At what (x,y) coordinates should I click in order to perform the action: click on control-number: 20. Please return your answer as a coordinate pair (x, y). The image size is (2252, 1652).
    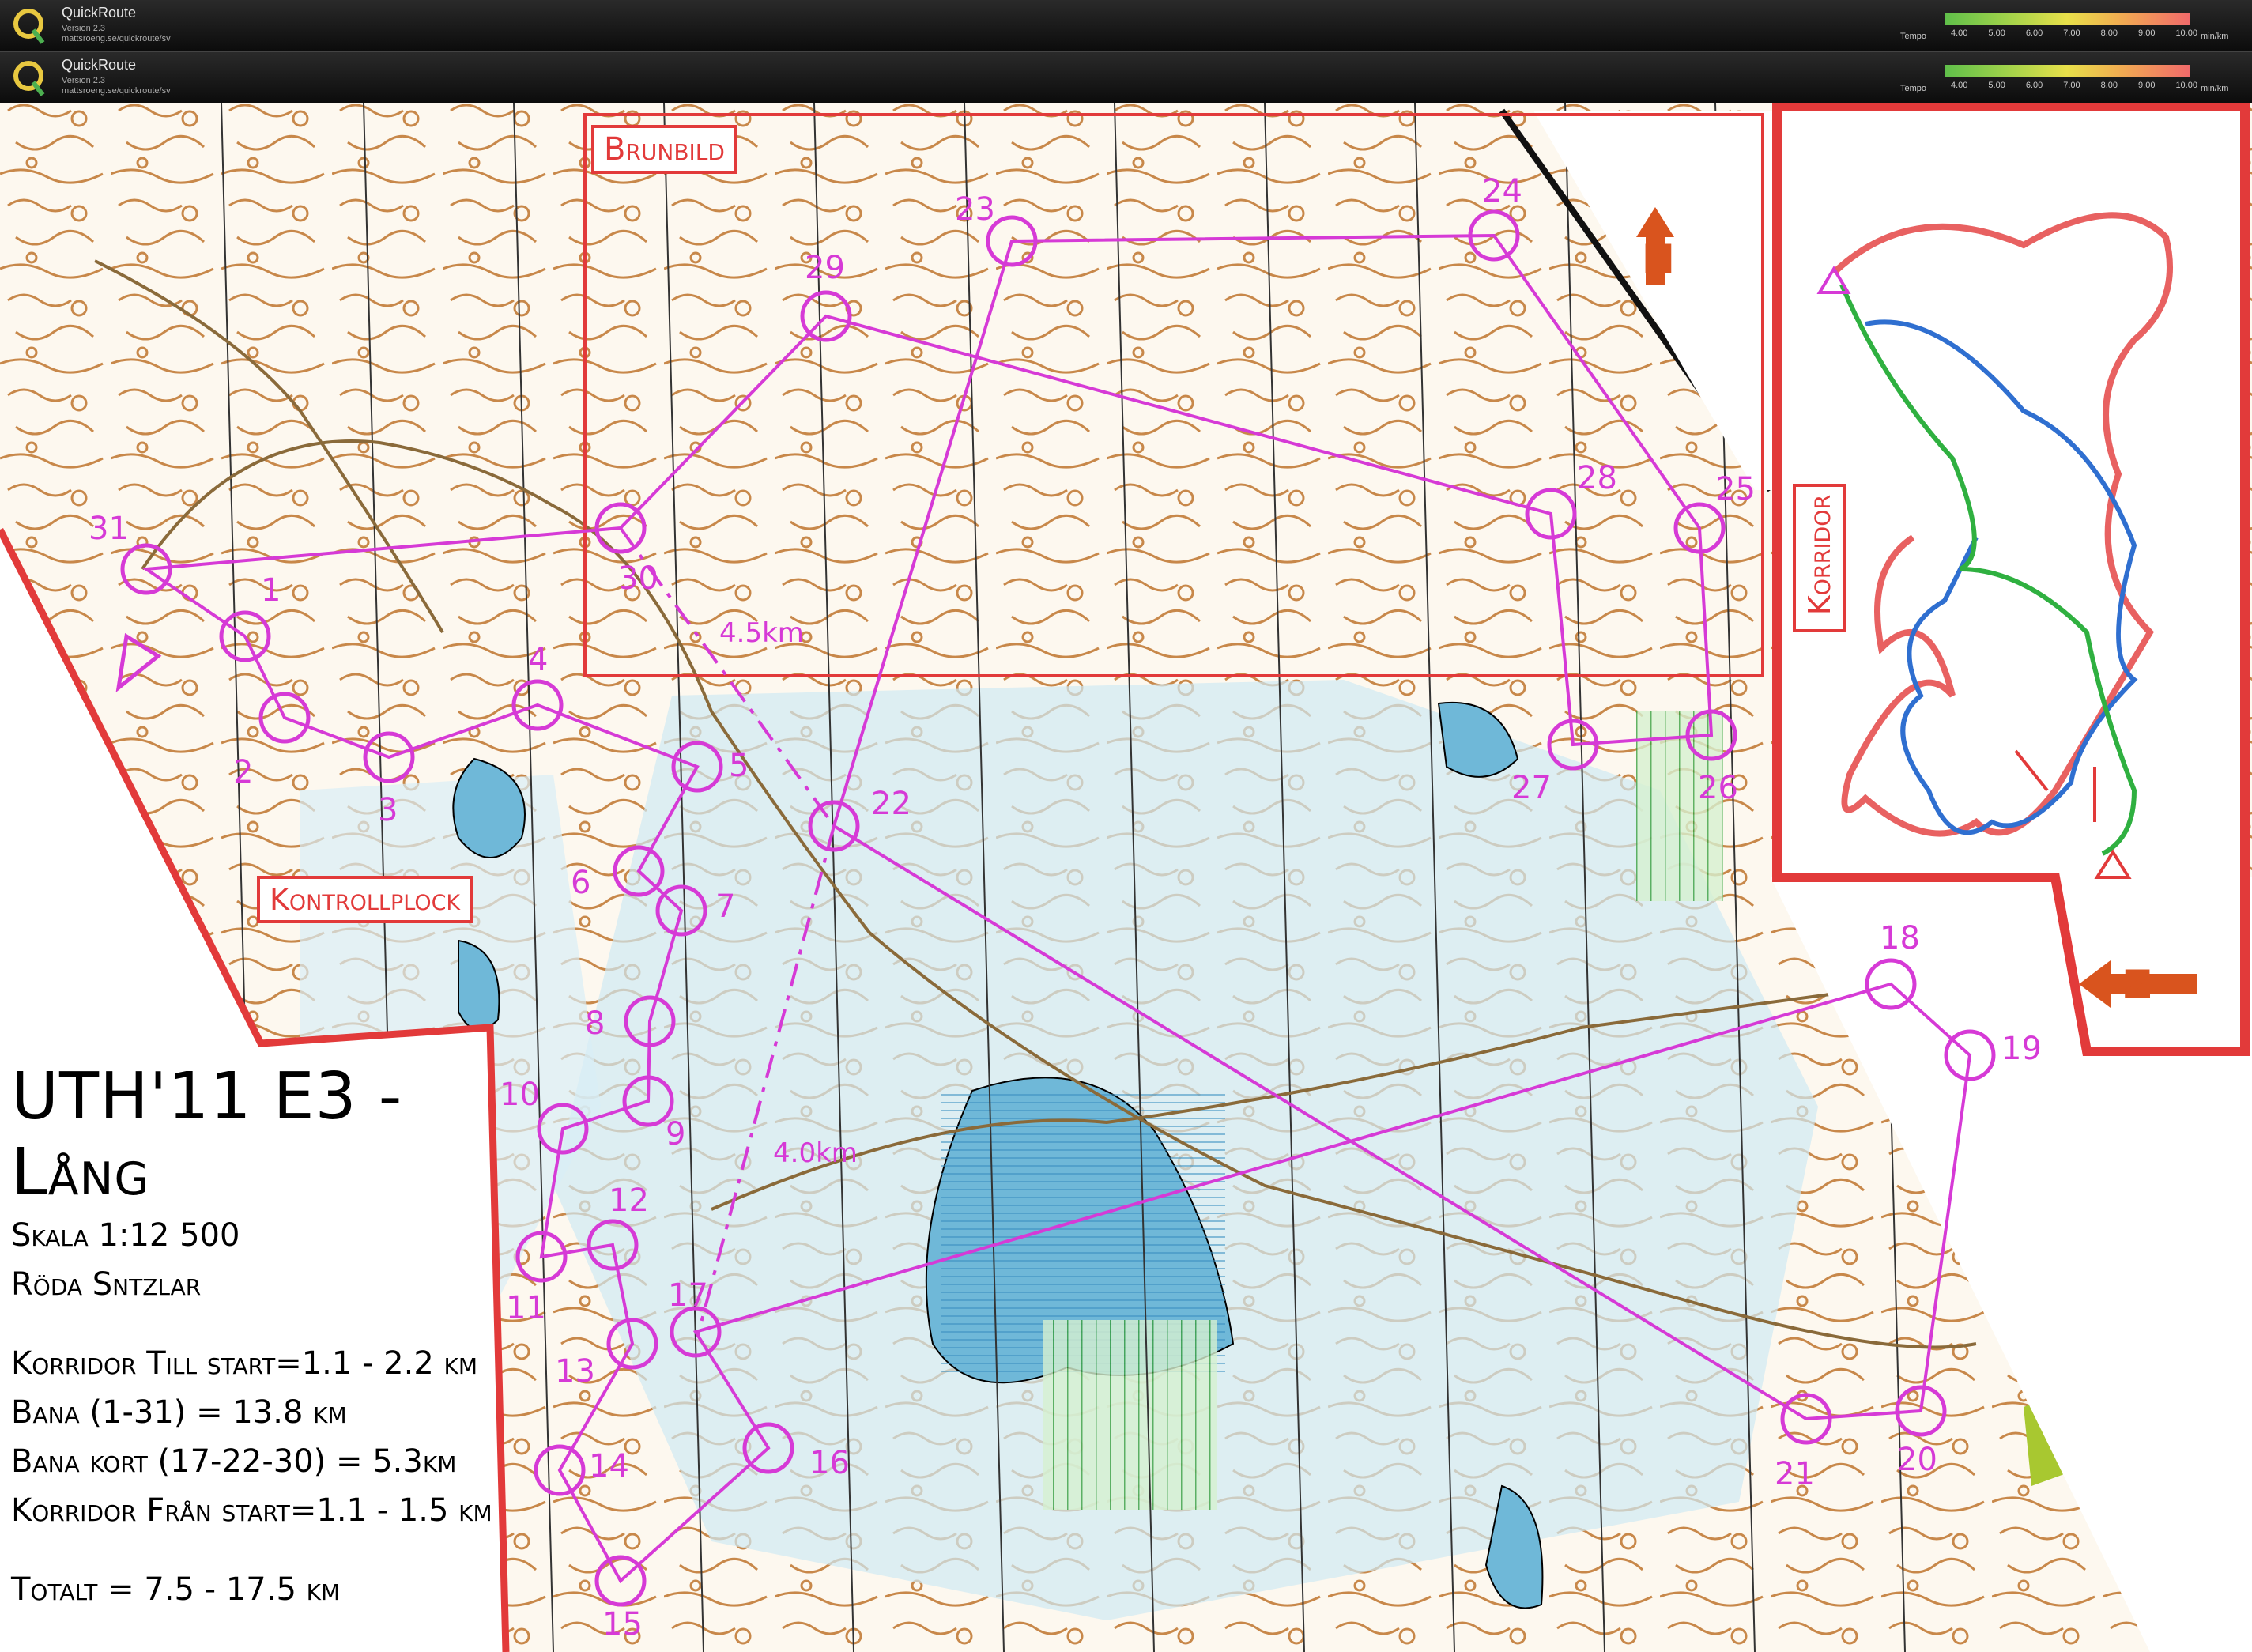
    Looking at the image, I should click on (1917, 1460).